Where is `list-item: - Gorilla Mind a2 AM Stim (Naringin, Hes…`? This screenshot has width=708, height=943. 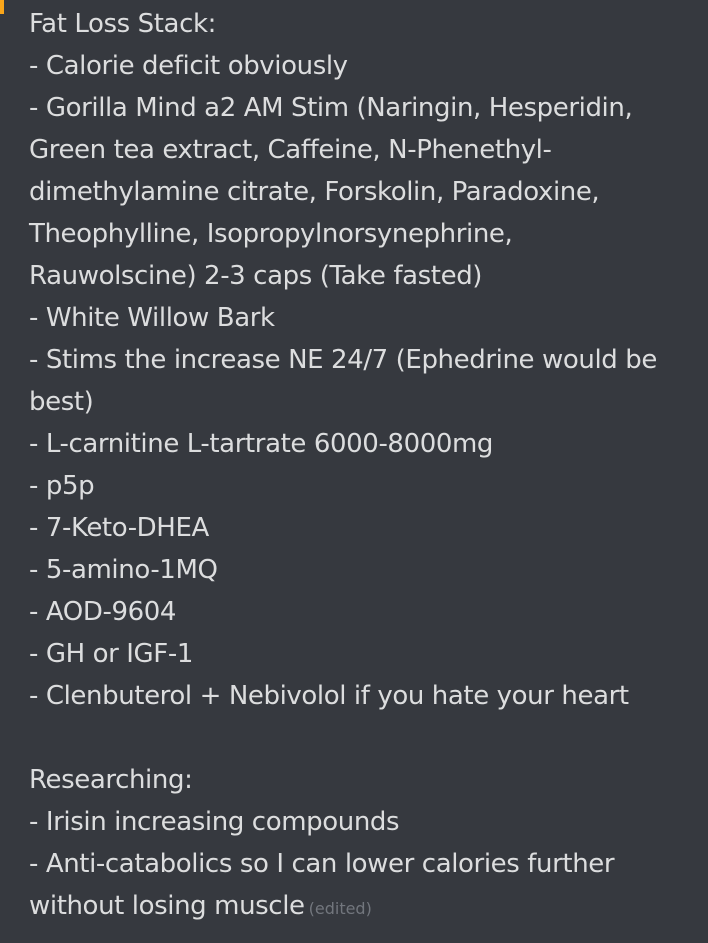
list-item: - Gorilla Mind a2 AM Stim (Naringin, Hes… is located at coordinates (331, 108).